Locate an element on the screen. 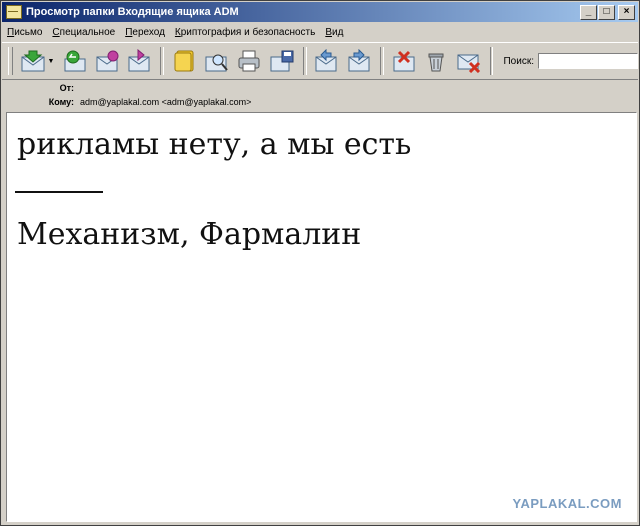 The width and height of the screenshot is (640, 526). previous-button is located at coordinates (327, 61).